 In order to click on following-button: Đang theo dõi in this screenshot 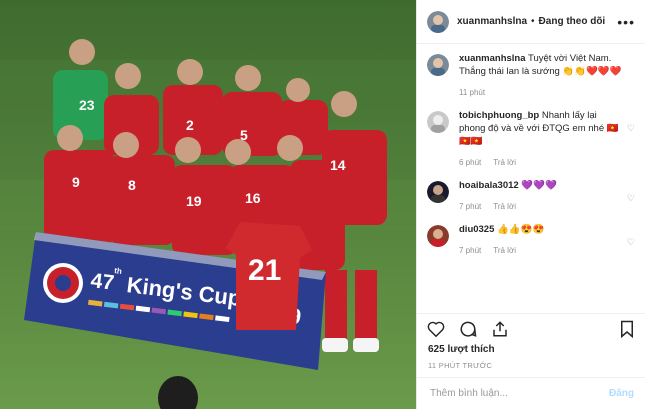, I will do `click(572, 21)`.